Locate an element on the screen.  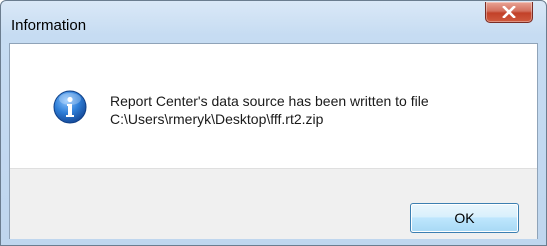
information-icon is located at coordinates (70, 107).